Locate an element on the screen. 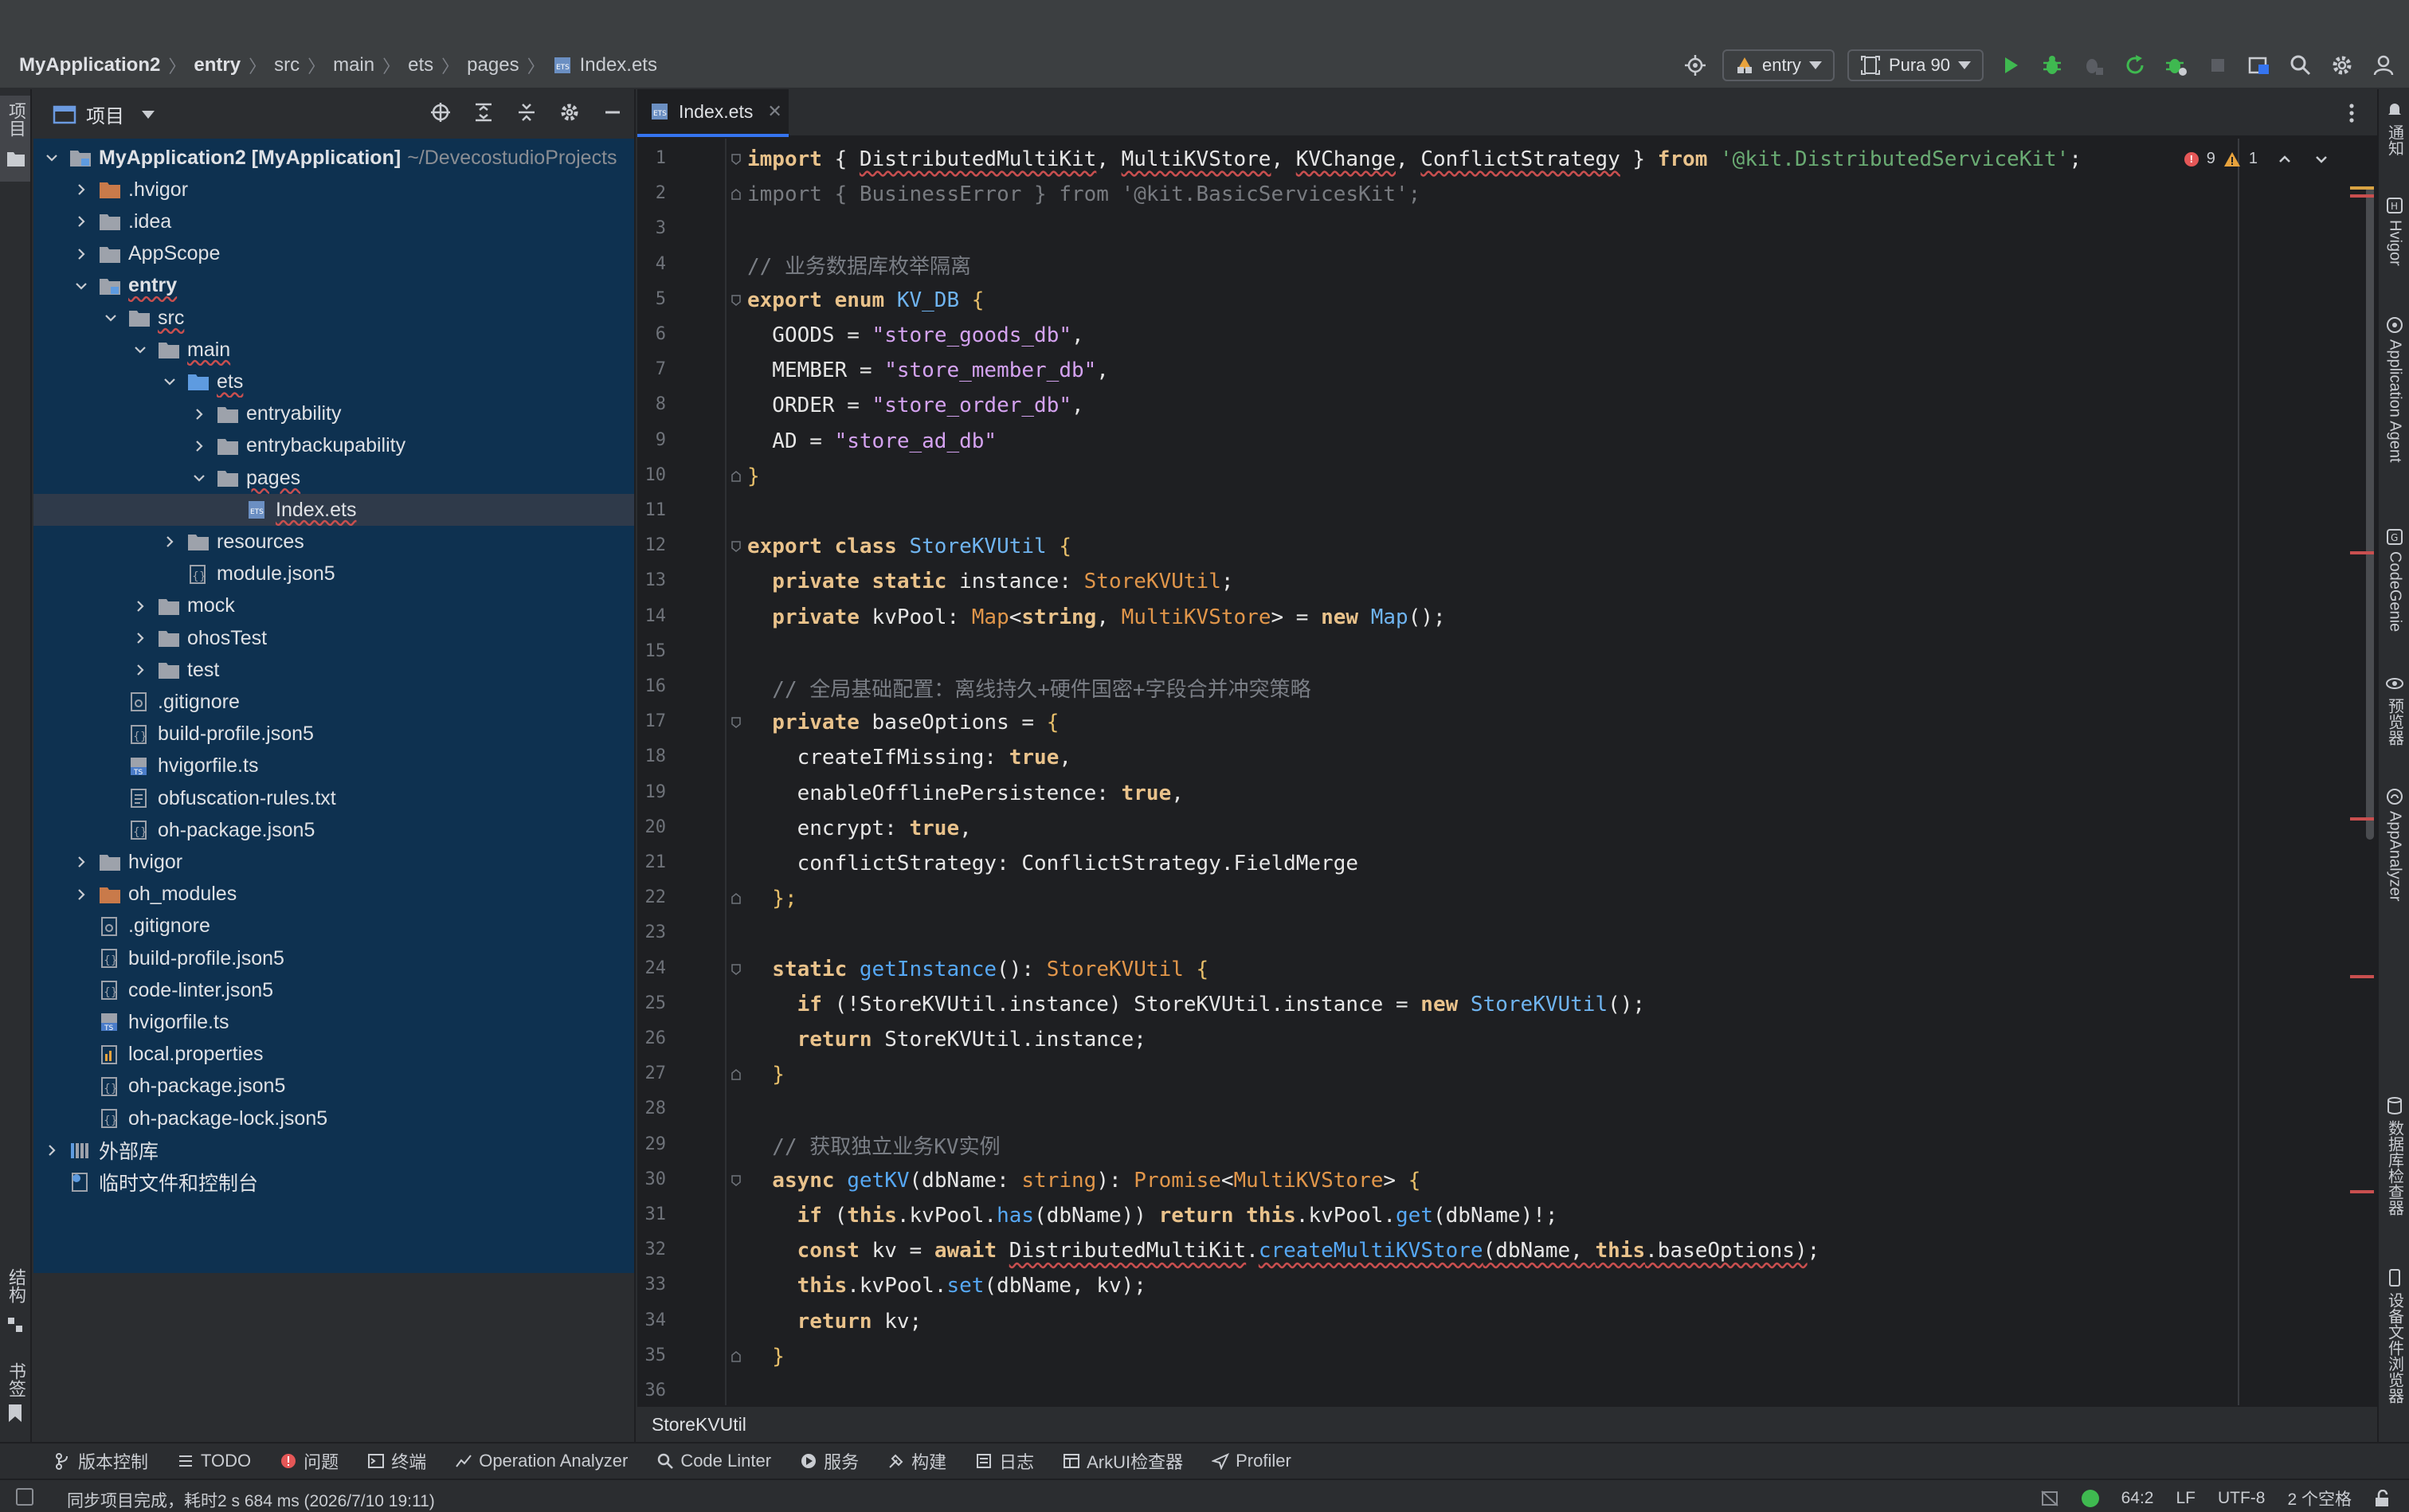  code-line: AD = "store_ad_db" is located at coordinates (872, 441).